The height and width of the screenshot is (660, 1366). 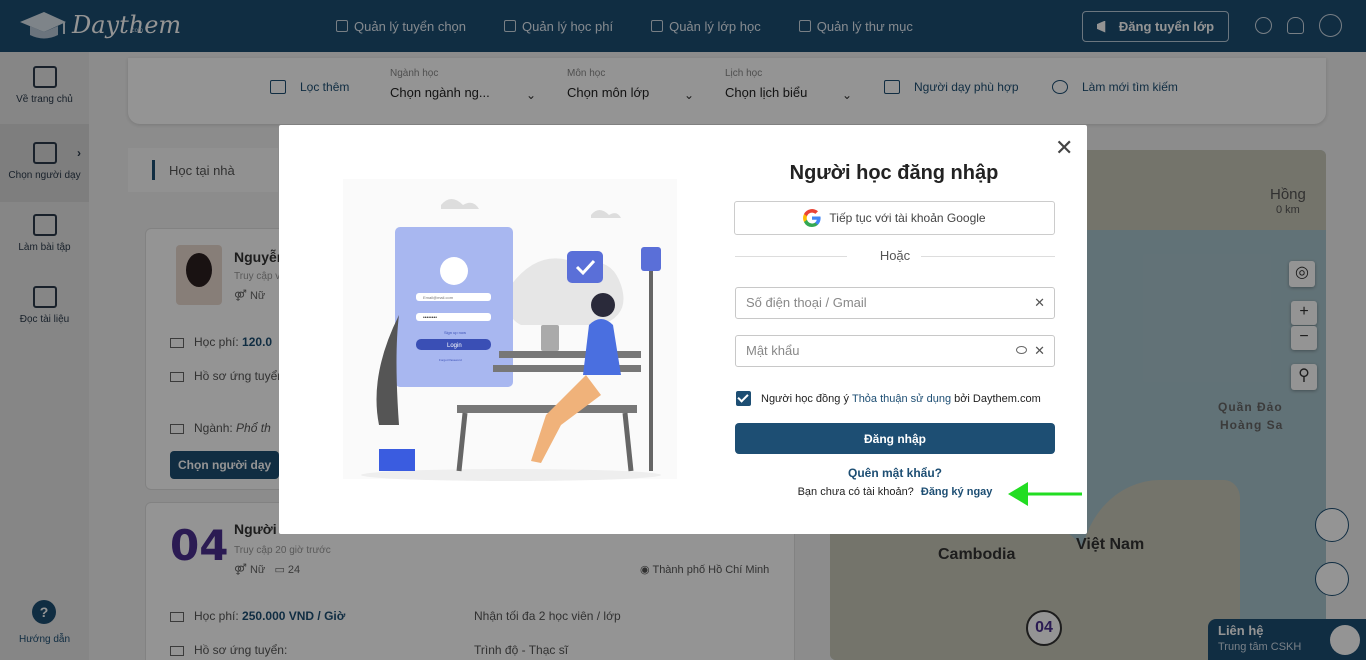 What do you see at coordinates (894, 173) in the screenshot?
I see `login-title: Người học đăng nhập` at bounding box center [894, 173].